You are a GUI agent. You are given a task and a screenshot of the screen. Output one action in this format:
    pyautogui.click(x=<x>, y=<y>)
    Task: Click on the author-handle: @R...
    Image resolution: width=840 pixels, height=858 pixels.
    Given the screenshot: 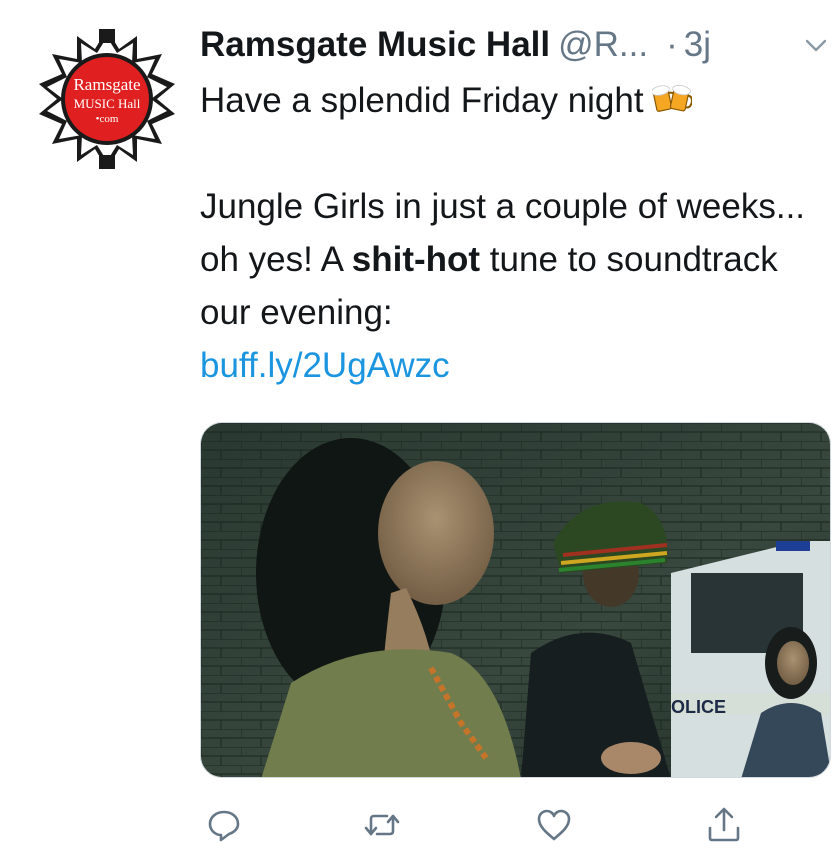 What is the action you would take?
    pyautogui.click(x=603, y=45)
    